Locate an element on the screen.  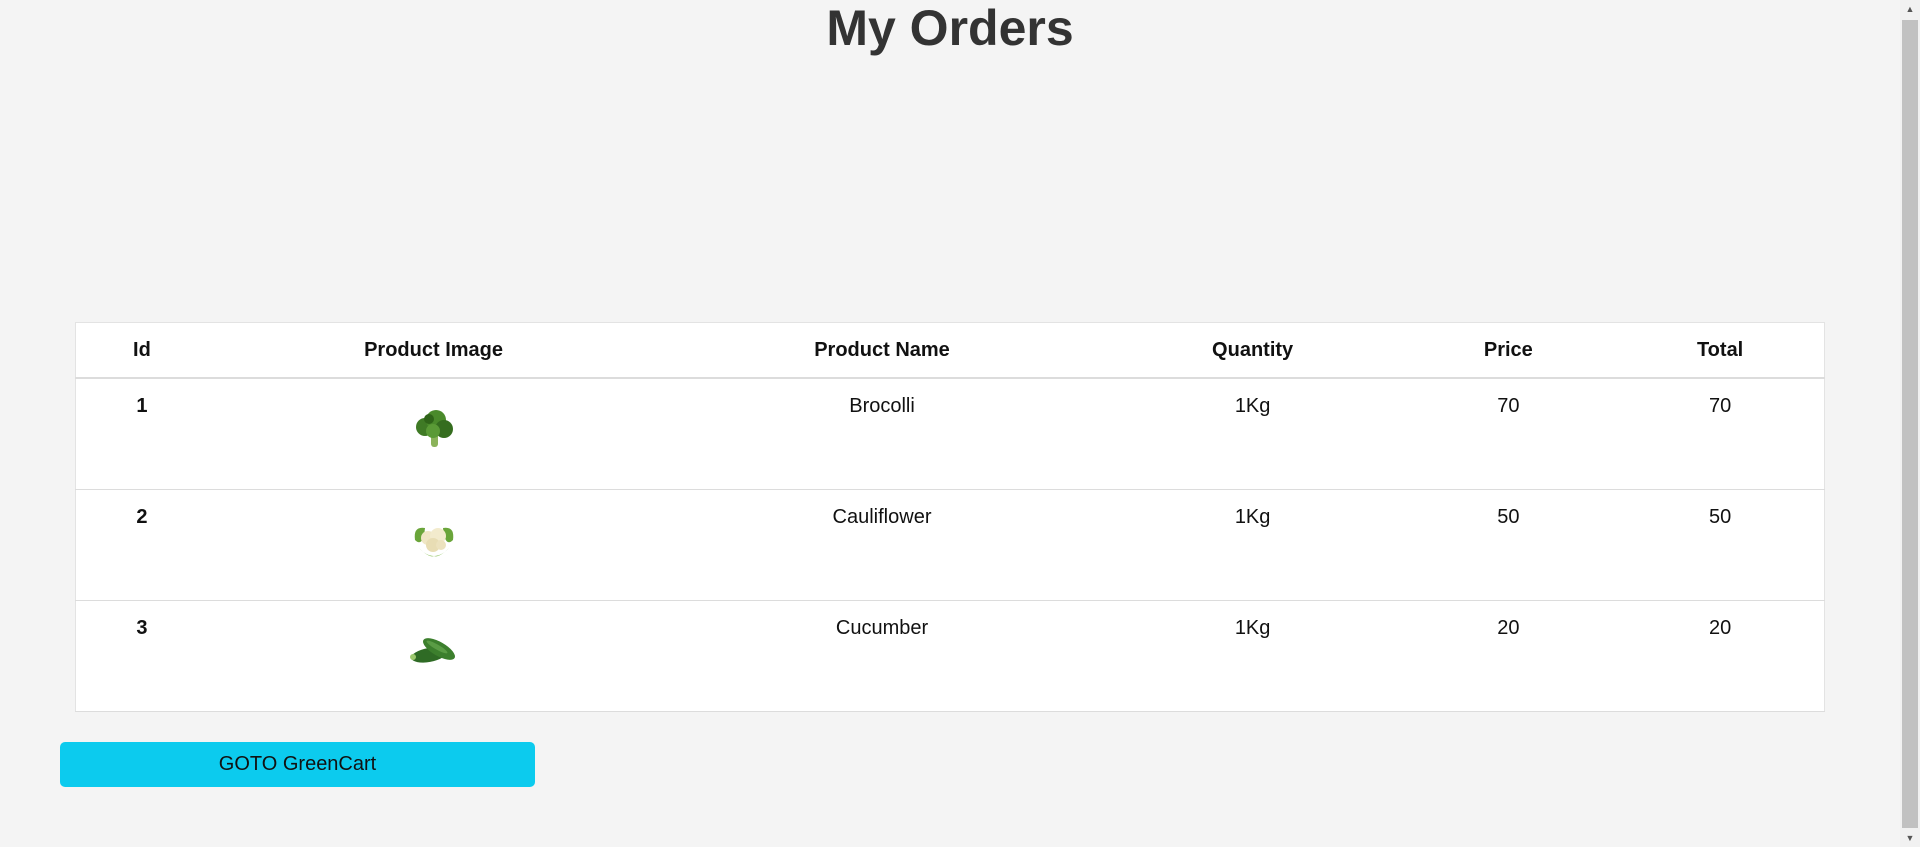
order-id: 2 is located at coordinates (141, 545).